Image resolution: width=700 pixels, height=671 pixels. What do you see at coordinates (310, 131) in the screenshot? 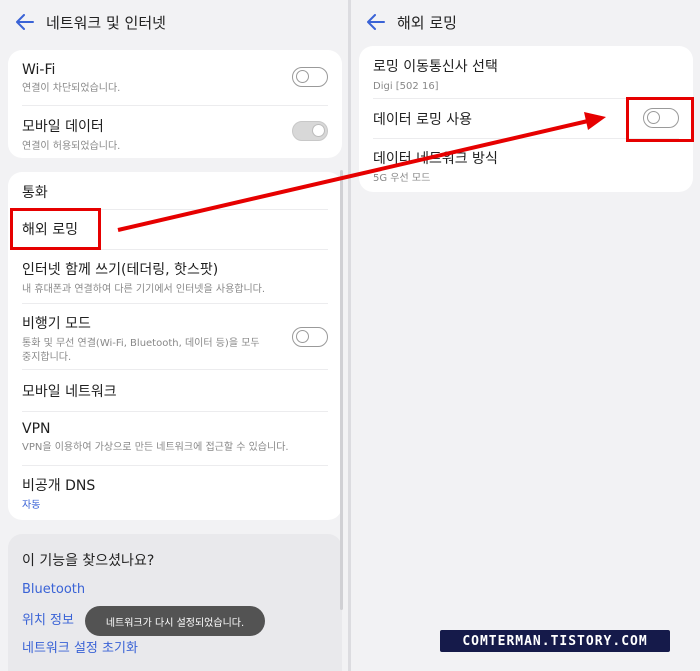
I see `mobile-data-toggle` at bounding box center [310, 131].